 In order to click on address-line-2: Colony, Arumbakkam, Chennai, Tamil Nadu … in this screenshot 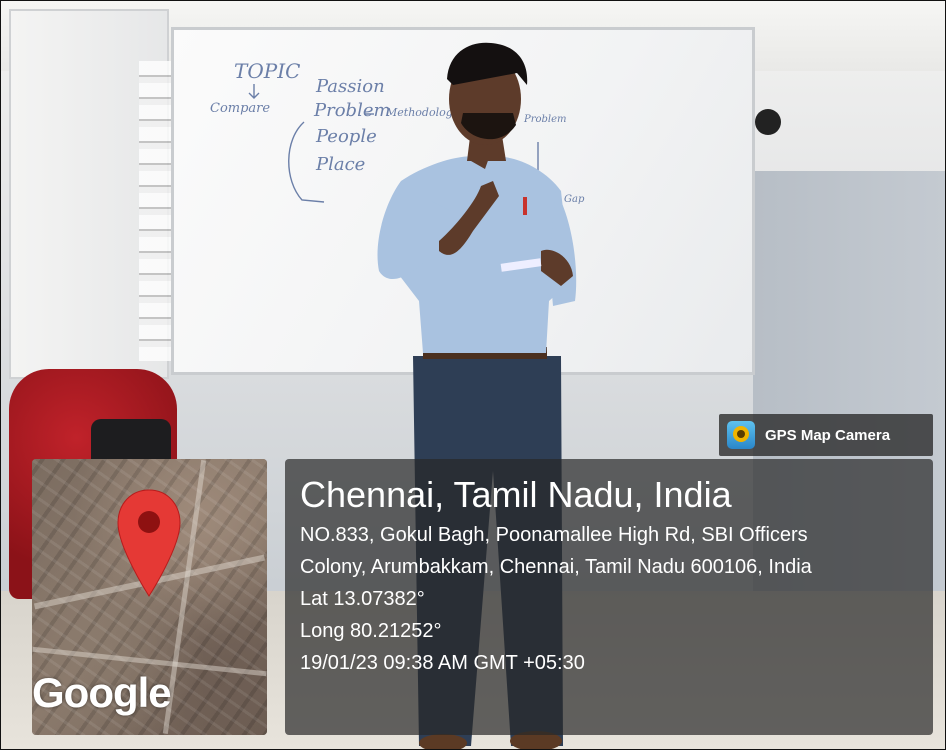, I will do `click(556, 567)`.